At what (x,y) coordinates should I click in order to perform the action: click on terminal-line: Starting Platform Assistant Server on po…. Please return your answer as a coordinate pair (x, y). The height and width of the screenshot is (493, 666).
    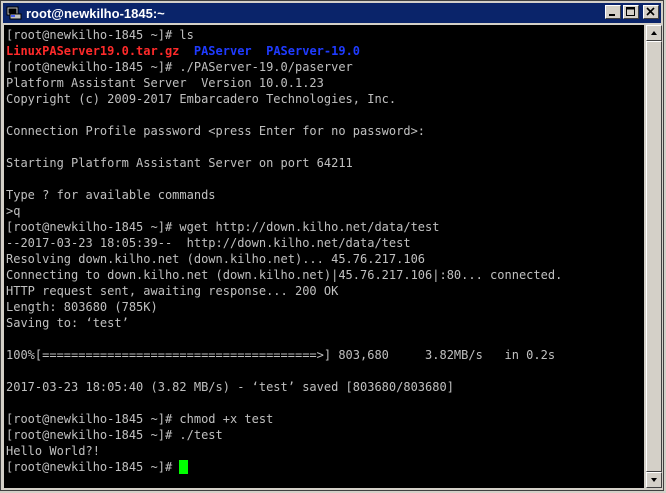
    Looking at the image, I should click on (179, 163).